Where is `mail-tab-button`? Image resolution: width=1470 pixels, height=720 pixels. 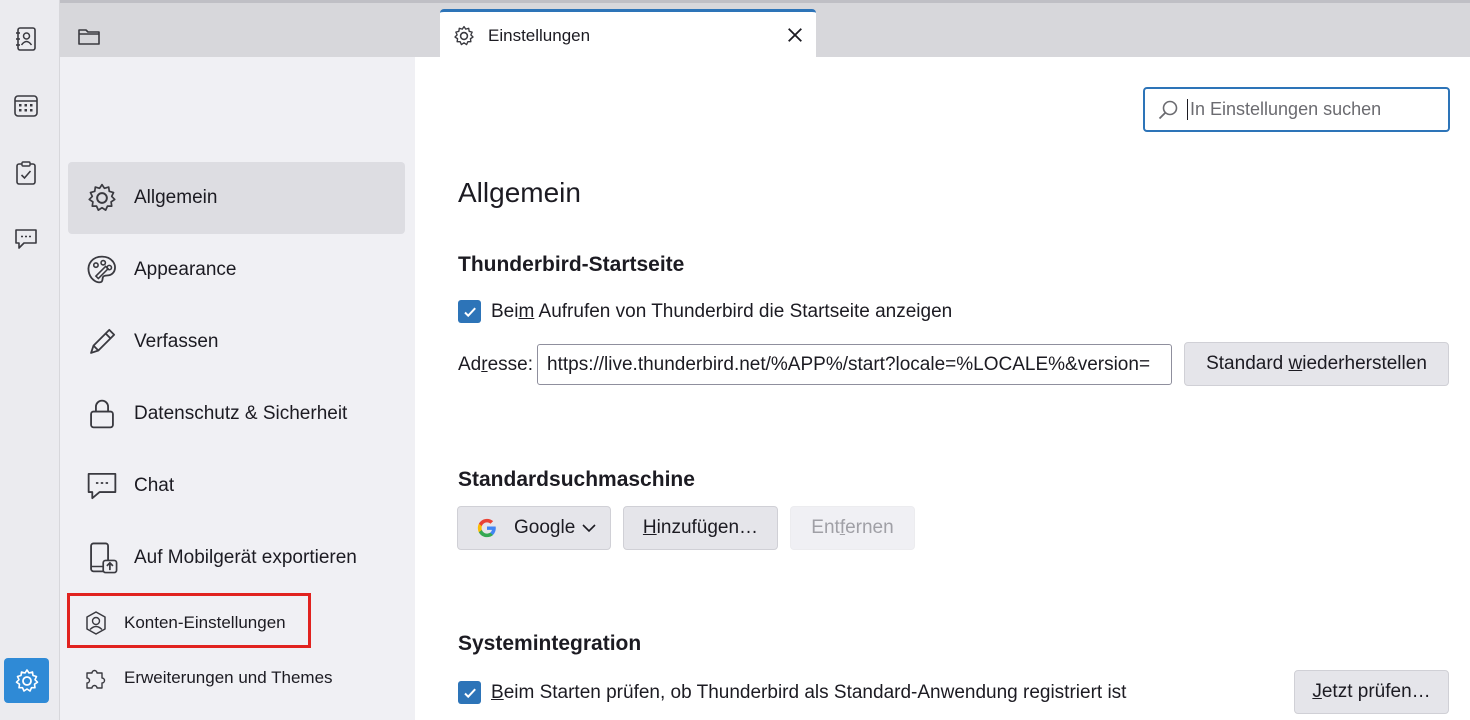
mail-tab-button is located at coordinates (89, 36).